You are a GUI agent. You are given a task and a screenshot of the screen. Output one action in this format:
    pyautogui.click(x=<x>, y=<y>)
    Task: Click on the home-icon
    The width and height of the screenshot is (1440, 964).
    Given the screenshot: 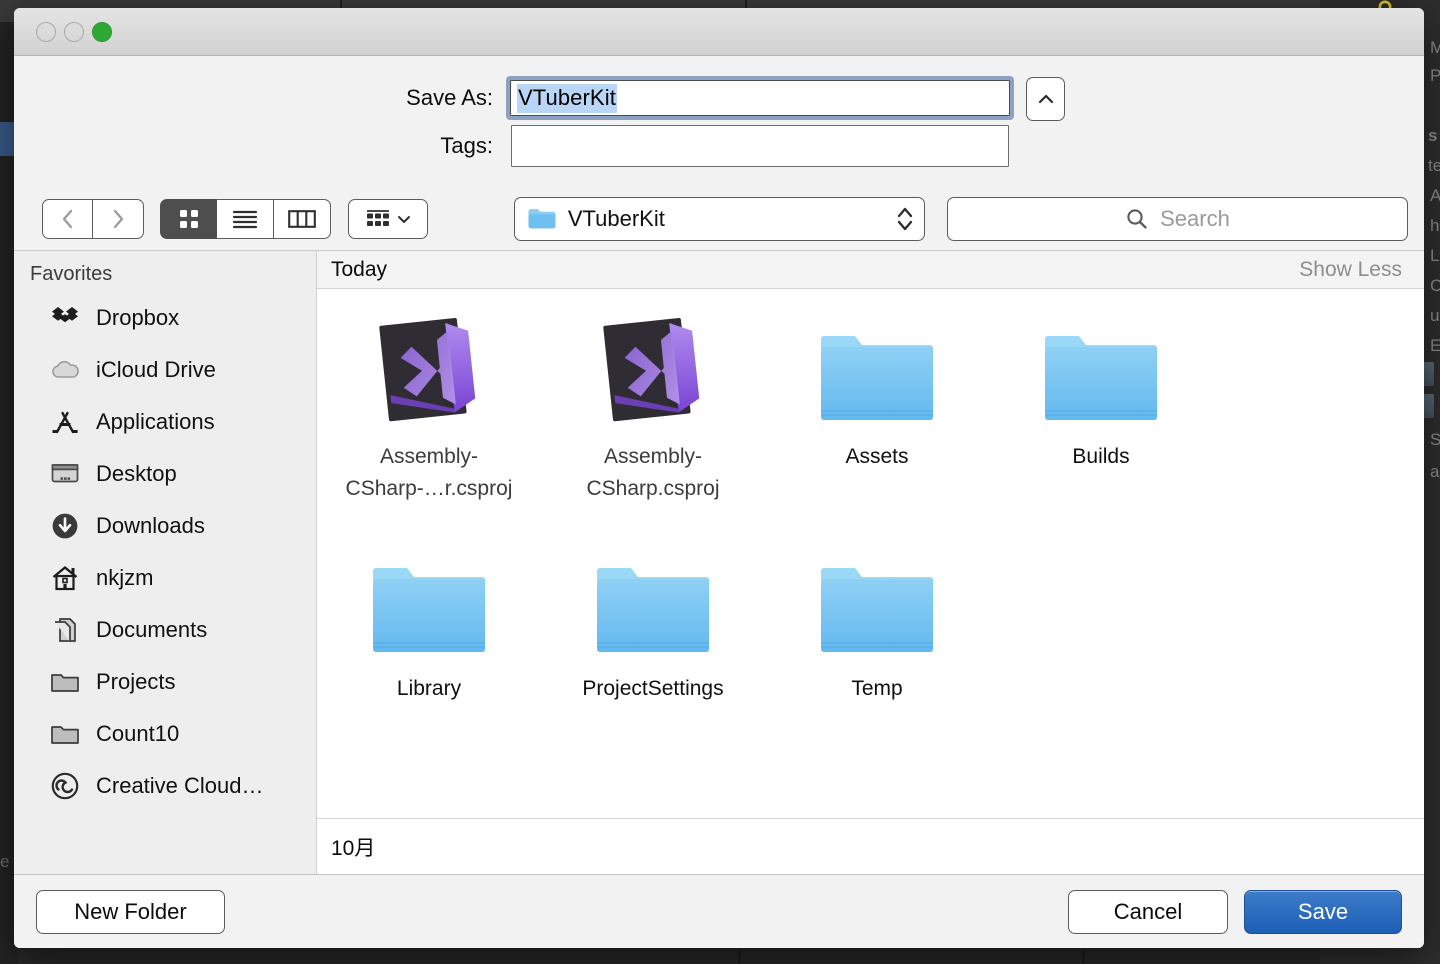 What is the action you would take?
    pyautogui.click(x=65, y=578)
    